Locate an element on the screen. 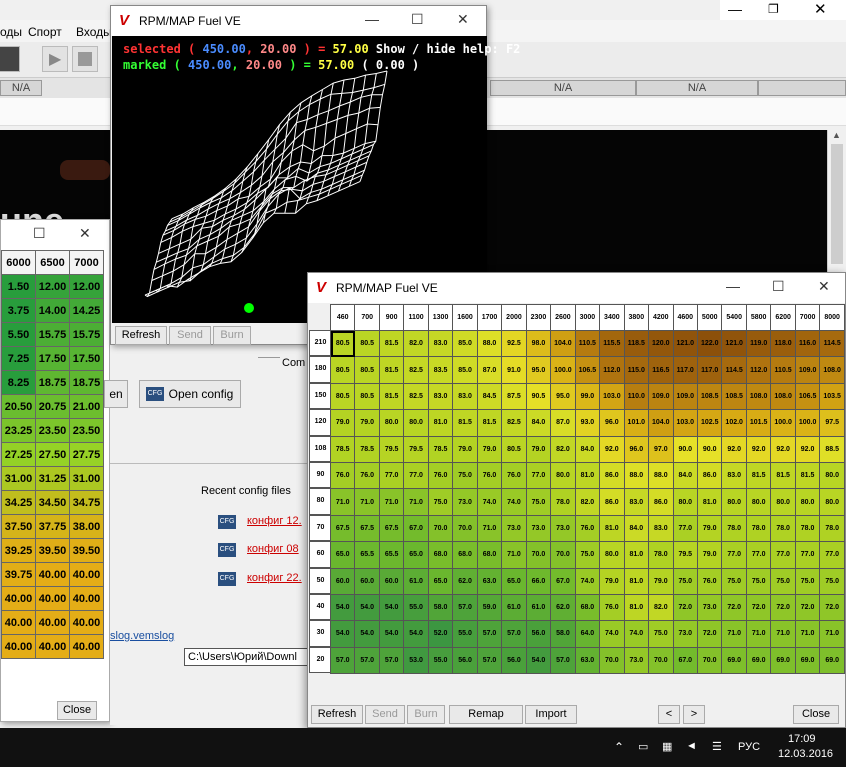 The image size is (846, 767). ve-cell: 87.0 is located at coordinates (489, 370).